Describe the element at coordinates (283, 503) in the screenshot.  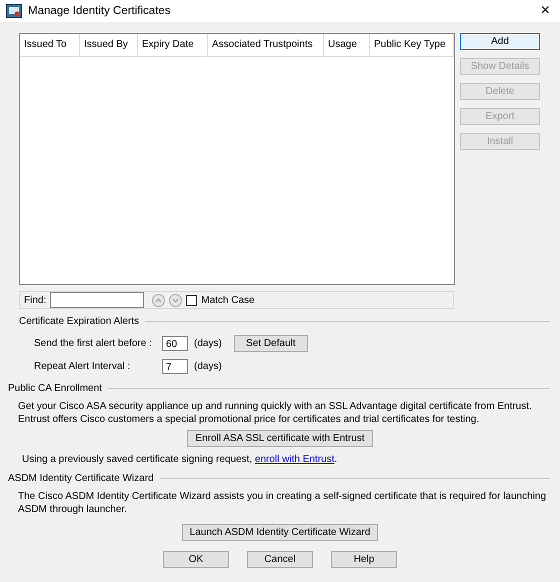
I see `wizard-description: The Cisco ASDM Identity Certificate Wizard assists you in creating a self-signed certificate that is required for launching ASDM through launcher.` at that location.